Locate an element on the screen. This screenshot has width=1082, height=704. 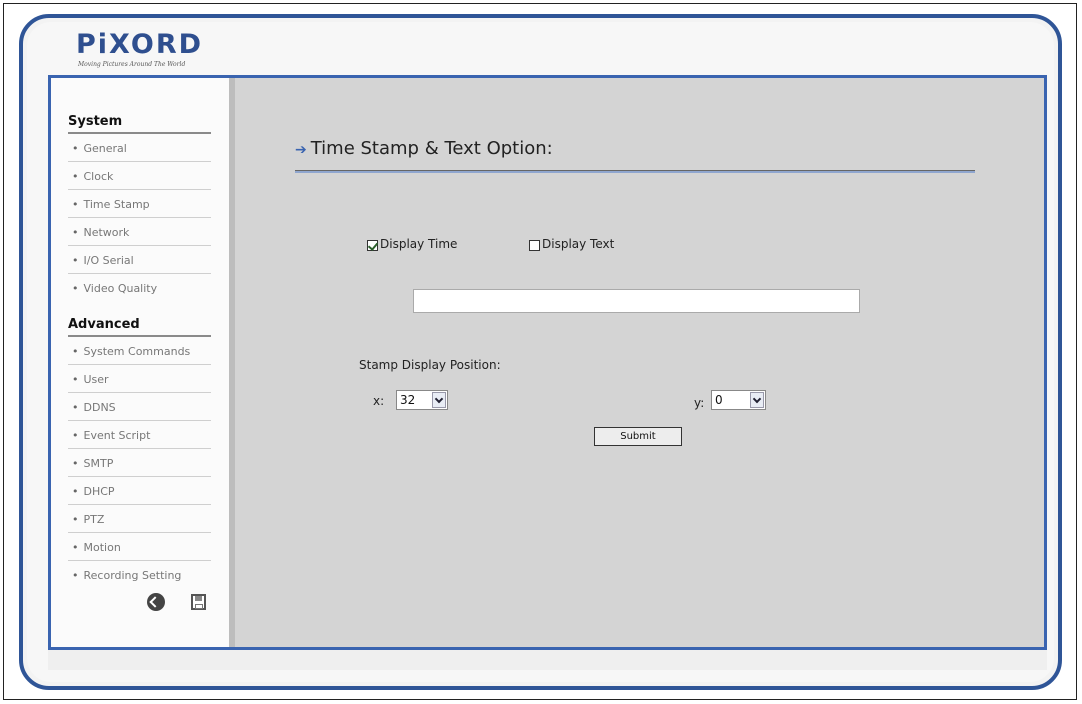
logo-tagline: Moving Pictures Around The World is located at coordinates (132, 64).